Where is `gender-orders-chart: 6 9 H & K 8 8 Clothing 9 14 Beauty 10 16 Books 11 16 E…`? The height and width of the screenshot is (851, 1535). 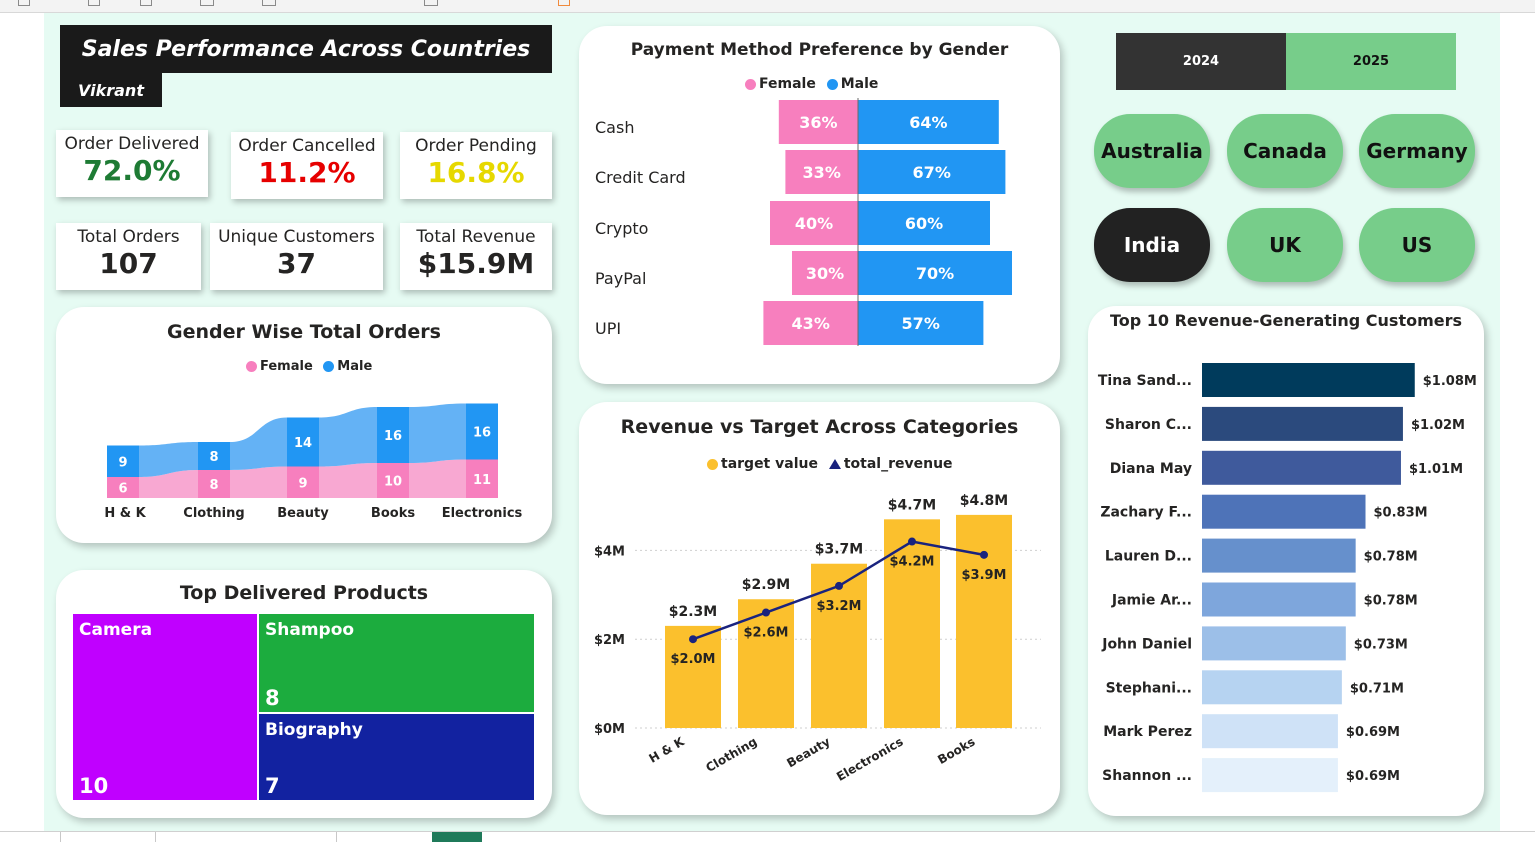 gender-orders-chart: 6 9 H & K 8 8 Clothing 9 14 Beauty 10 16 Books 11 16 E… is located at coordinates (313, 462).